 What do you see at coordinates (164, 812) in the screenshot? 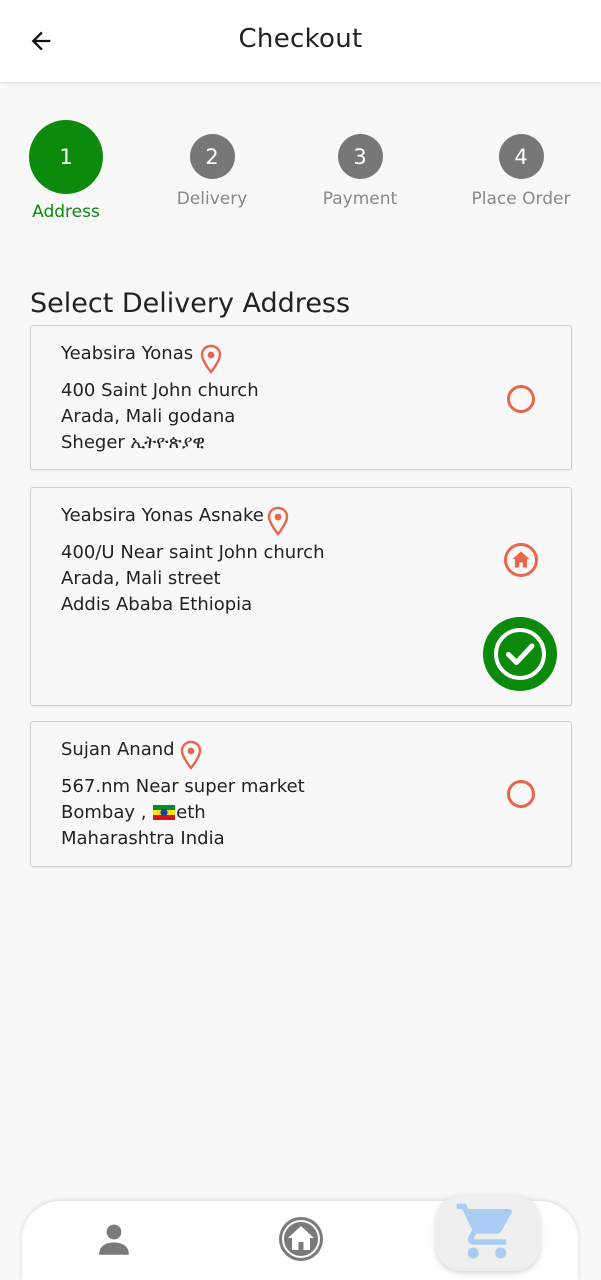
I see `ethiopia-flag-icon` at bounding box center [164, 812].